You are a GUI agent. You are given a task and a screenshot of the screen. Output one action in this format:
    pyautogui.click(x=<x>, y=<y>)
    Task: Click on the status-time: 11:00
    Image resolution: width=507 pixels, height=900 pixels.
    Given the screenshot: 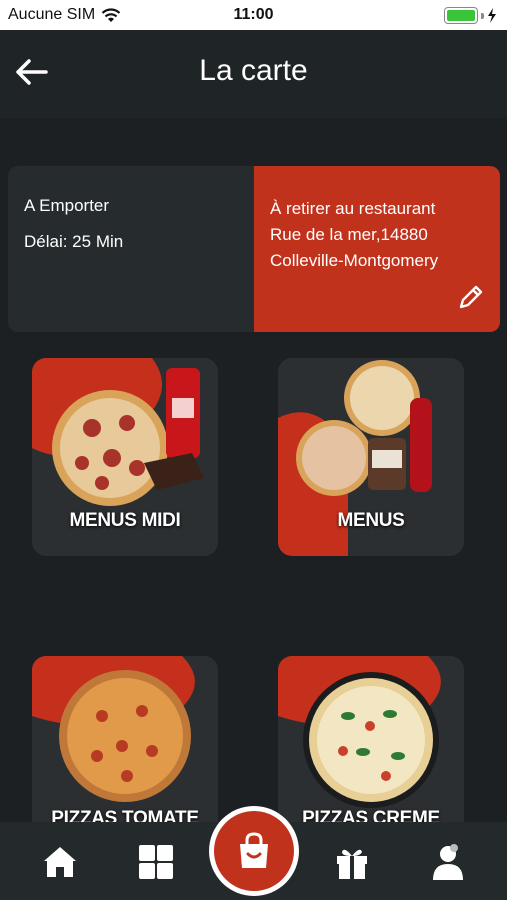 What is the action you would take?
    pyautogui.click(x=253, y=14)
    